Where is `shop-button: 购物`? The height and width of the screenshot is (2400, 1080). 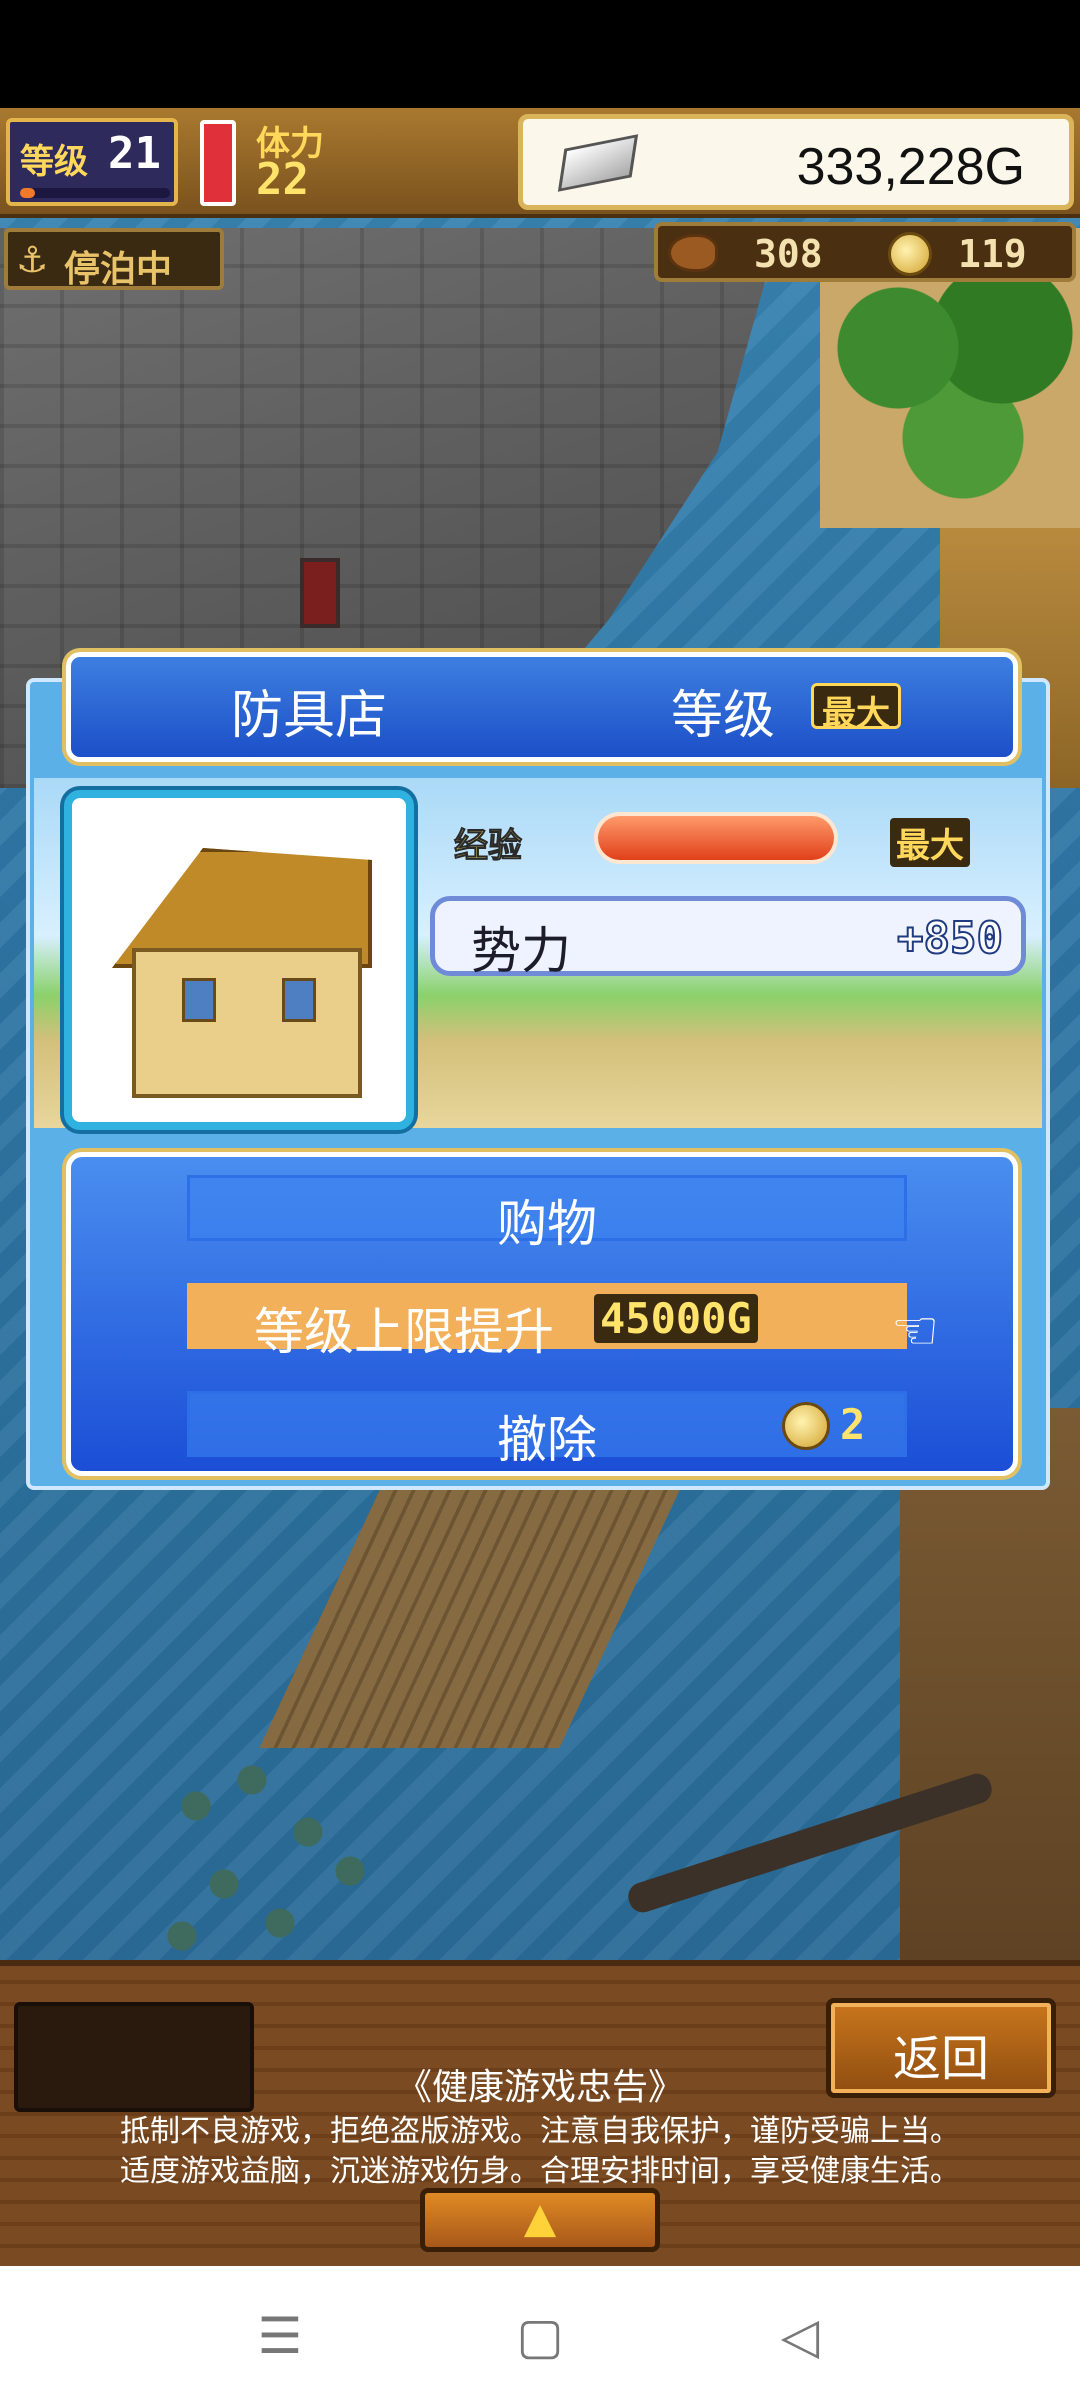 shop-button: 购物 is located at coordinates (547, 1214).